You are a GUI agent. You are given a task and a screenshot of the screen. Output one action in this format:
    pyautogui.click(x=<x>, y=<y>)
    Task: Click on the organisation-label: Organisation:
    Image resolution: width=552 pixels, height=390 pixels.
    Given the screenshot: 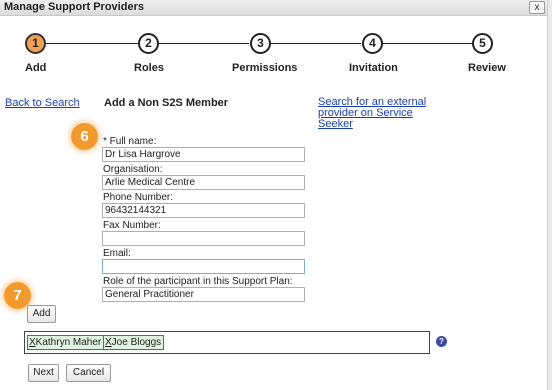 What is the action you would take?
    pyautogui.click(x=133, y=169)
    